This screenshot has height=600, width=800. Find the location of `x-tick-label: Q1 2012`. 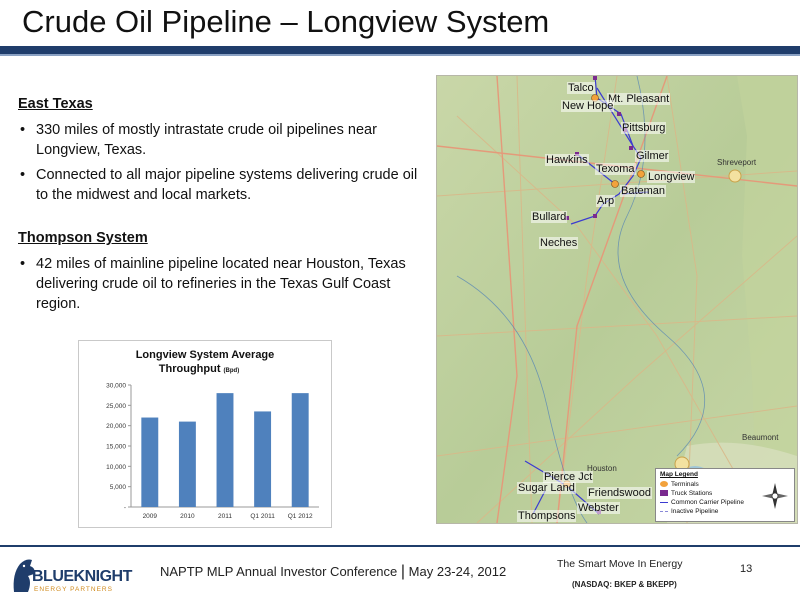

x-tick-label: Q1 2012 is located at coordinates (300, 516).